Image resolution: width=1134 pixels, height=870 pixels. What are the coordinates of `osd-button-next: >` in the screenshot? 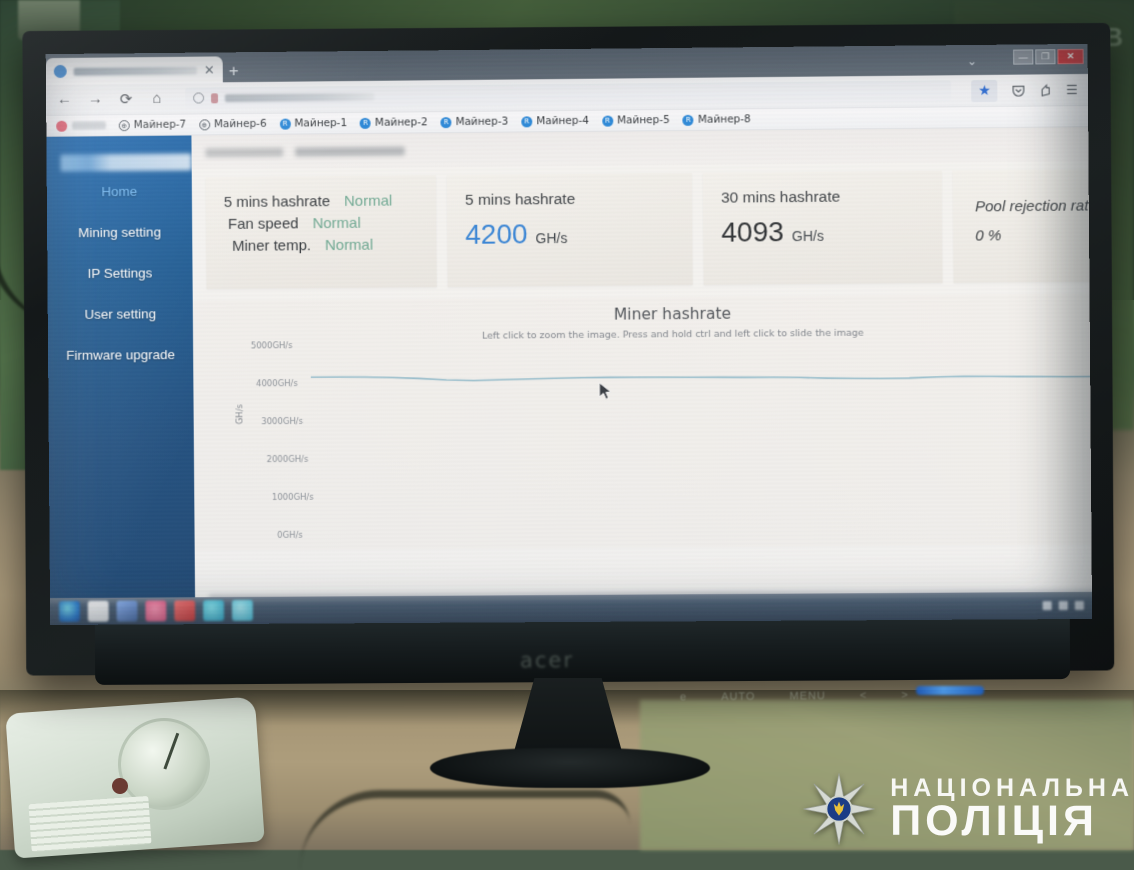 It's located at (905, 695).